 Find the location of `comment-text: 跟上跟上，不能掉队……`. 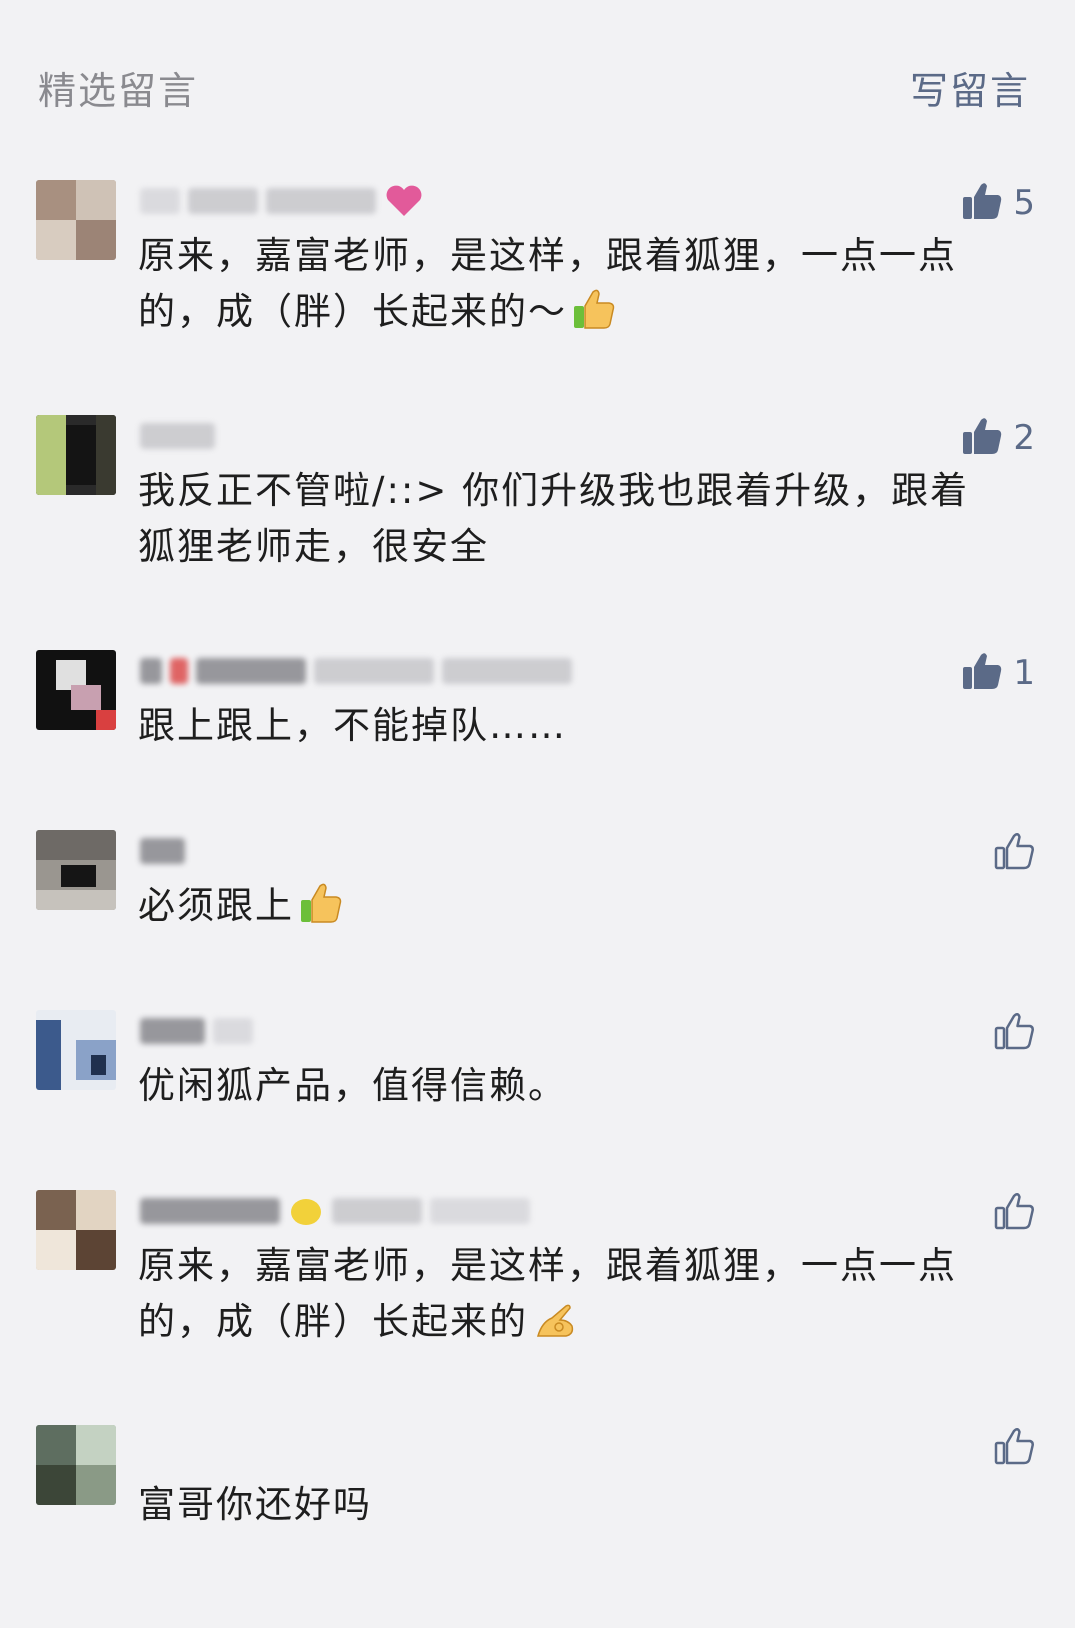

comment-text: 跟上跟上，不能掉队…… is located at coordinates (352, 725).